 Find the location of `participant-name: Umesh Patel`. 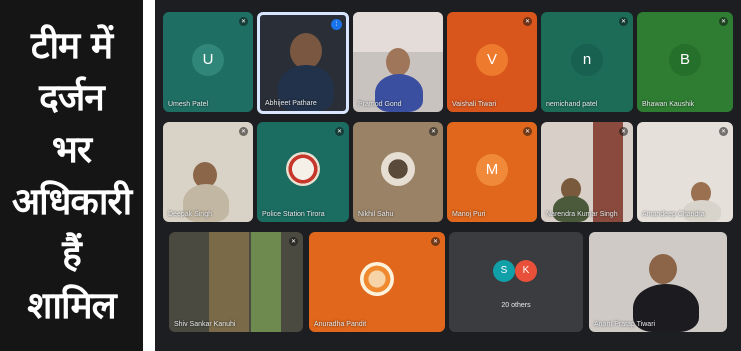

participant-name: Umesh Patel is located at coordinates (188, 104).